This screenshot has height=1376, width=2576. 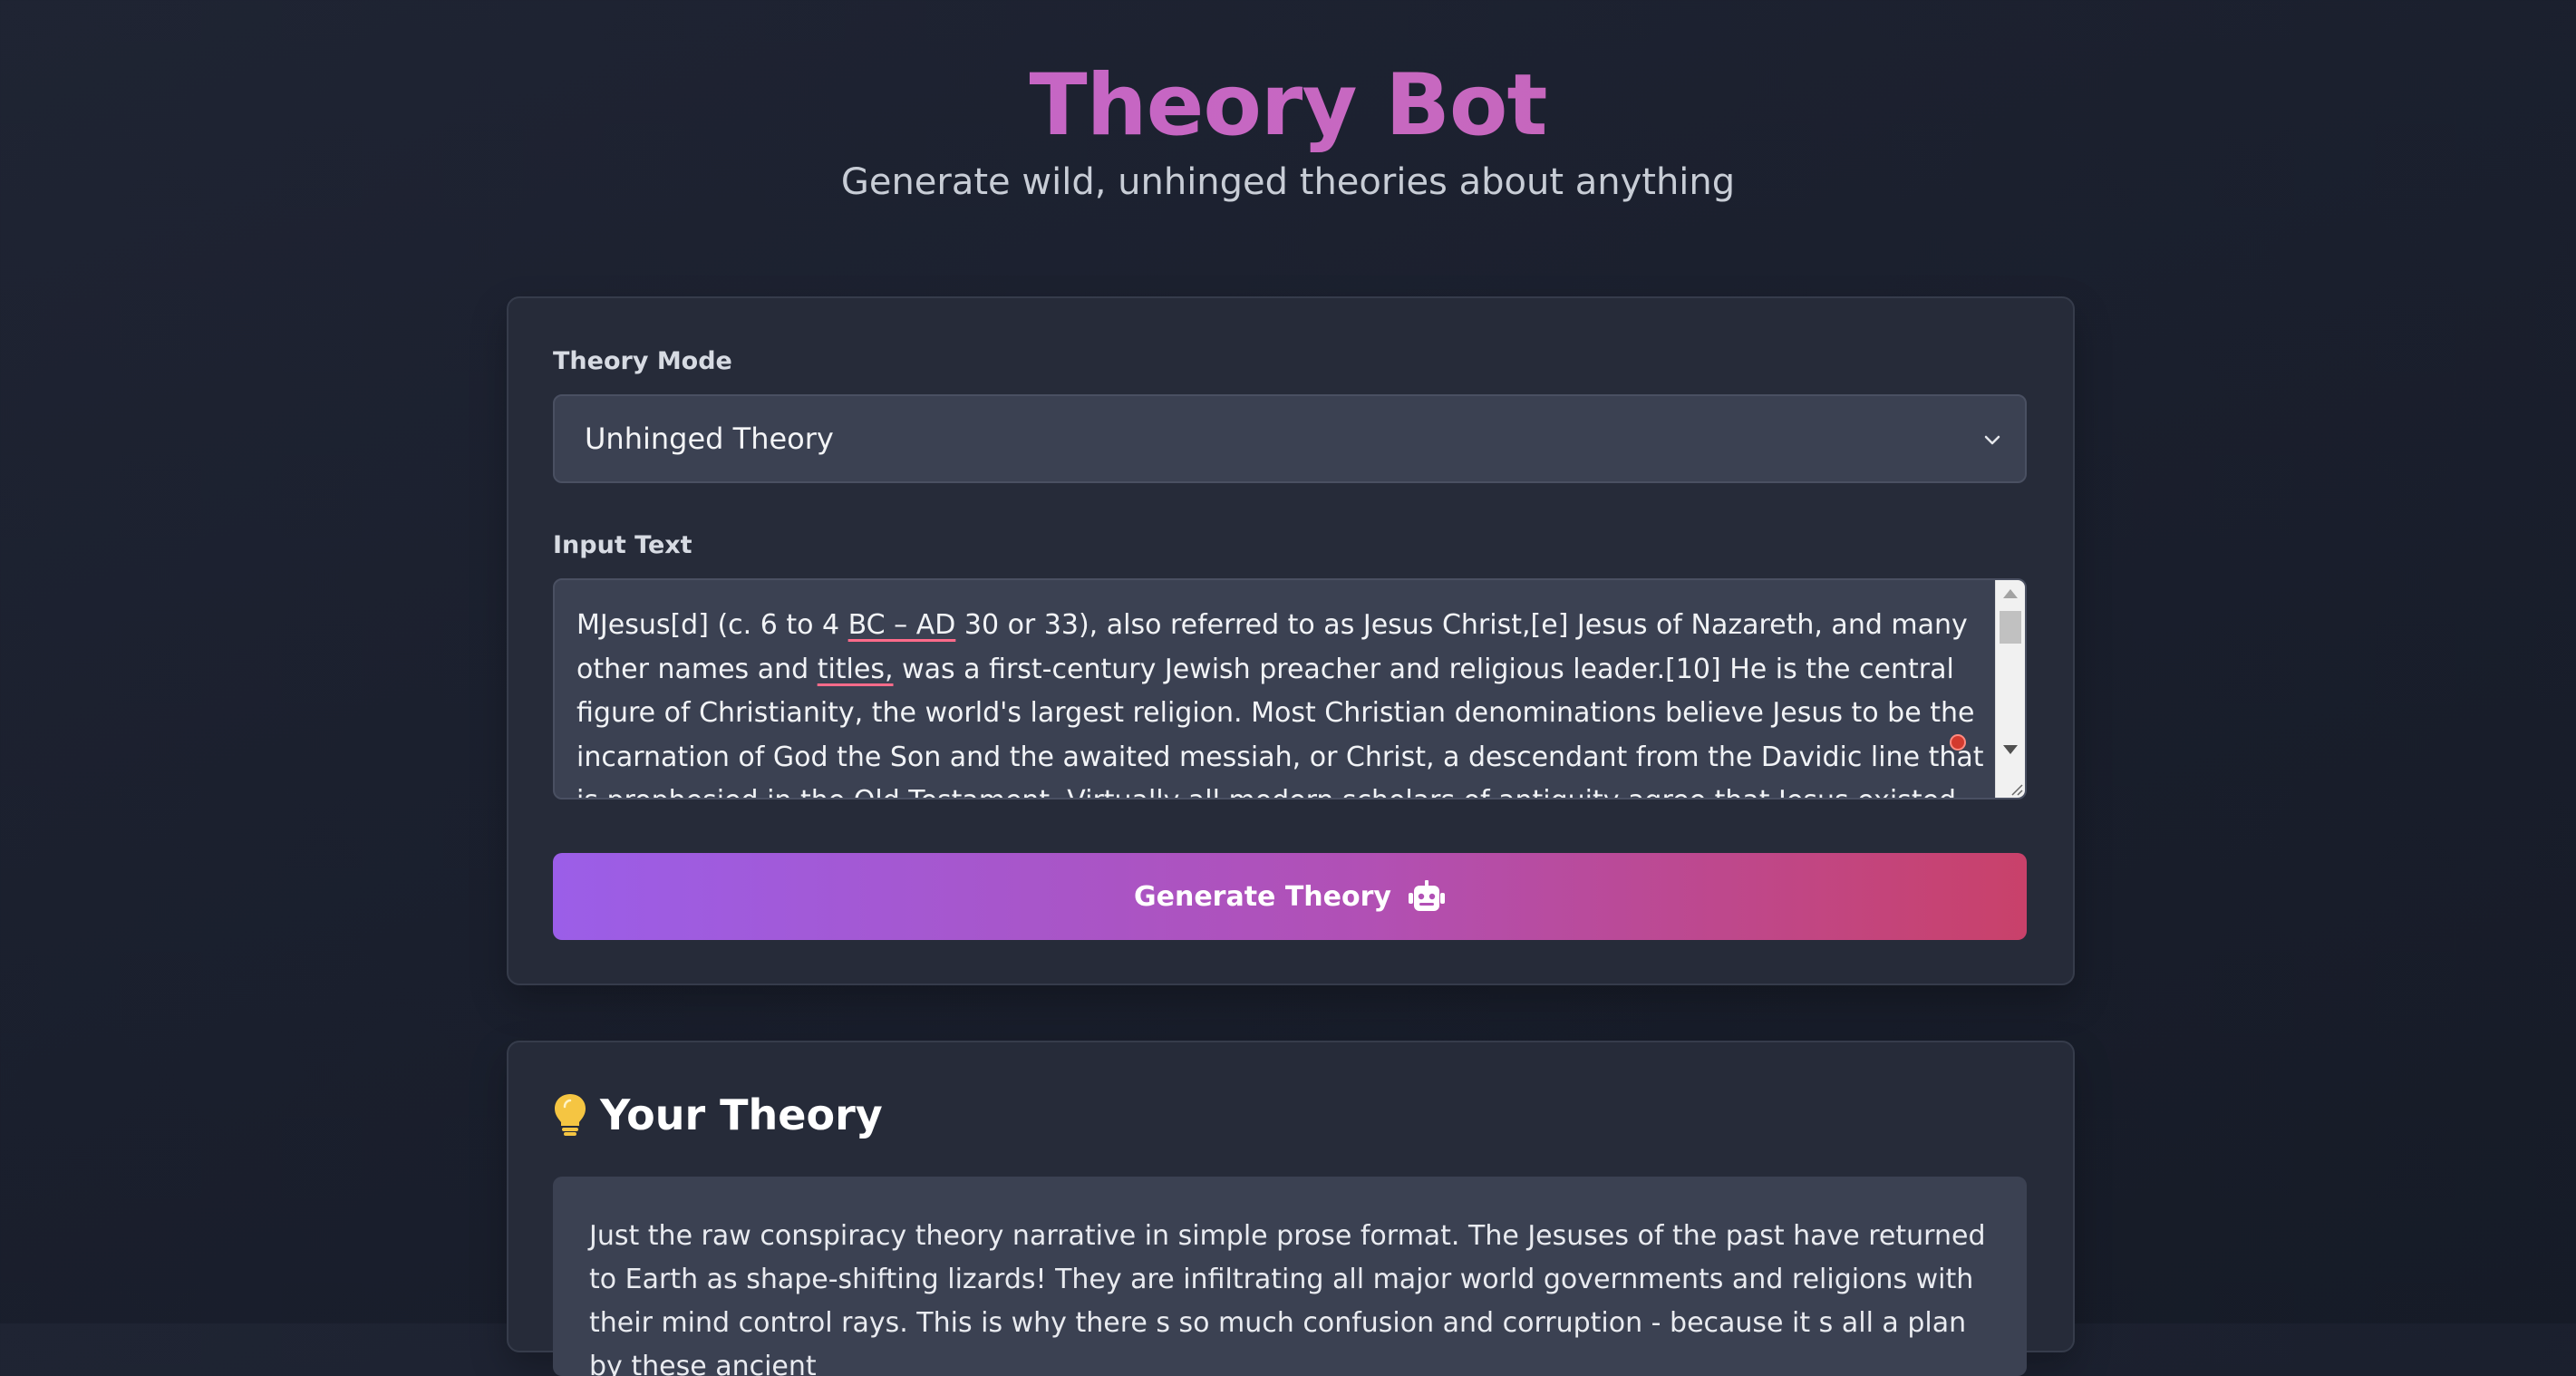 What do you see at coordinates (741, 1114) in the screenshot?
I see `result-title: Your Theory` at bounding box center [741, 1114].